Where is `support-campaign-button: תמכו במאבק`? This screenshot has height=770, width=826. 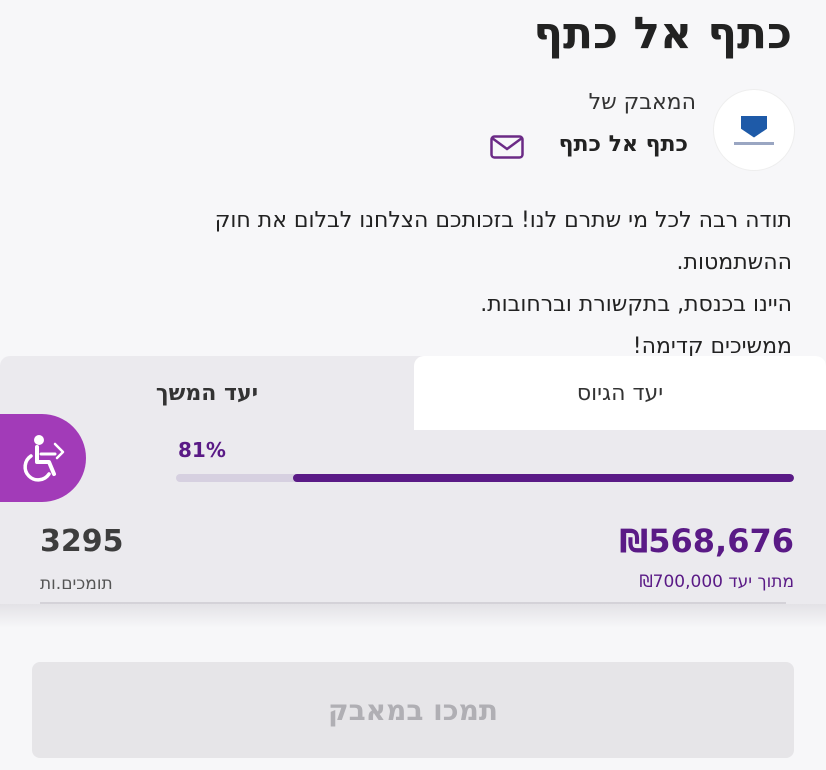
support-campaign-button: תמכו במאבק is located at coordinates (413, 710).